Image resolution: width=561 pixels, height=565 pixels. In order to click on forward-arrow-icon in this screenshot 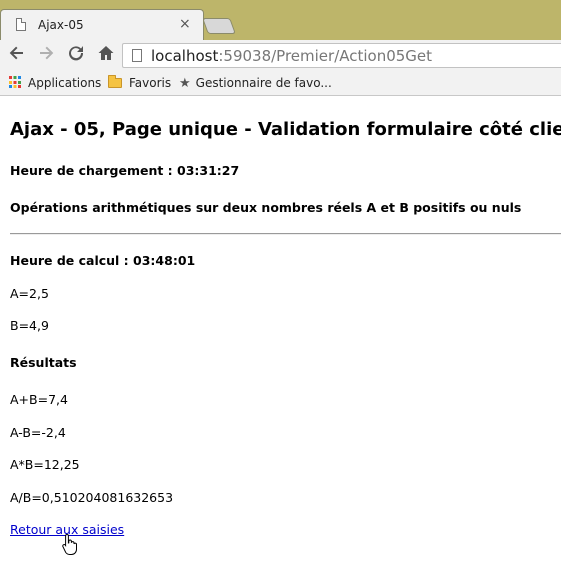, I will do `click(46, 55)`.